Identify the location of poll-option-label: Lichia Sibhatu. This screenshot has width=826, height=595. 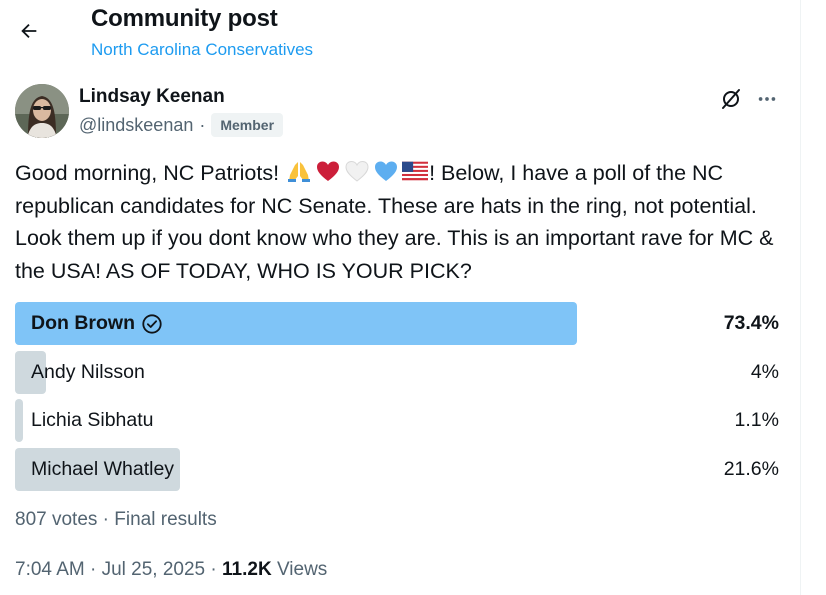
(92, 420).